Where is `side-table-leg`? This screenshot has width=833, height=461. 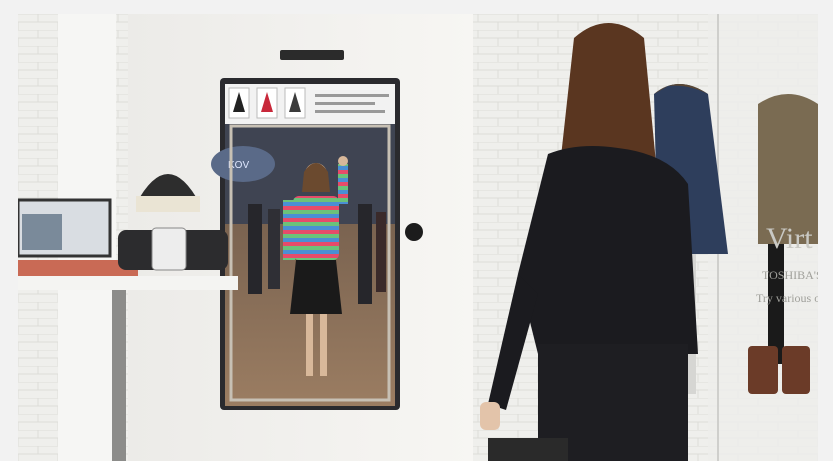 side-table-leg is located at coordinates (119, 375).